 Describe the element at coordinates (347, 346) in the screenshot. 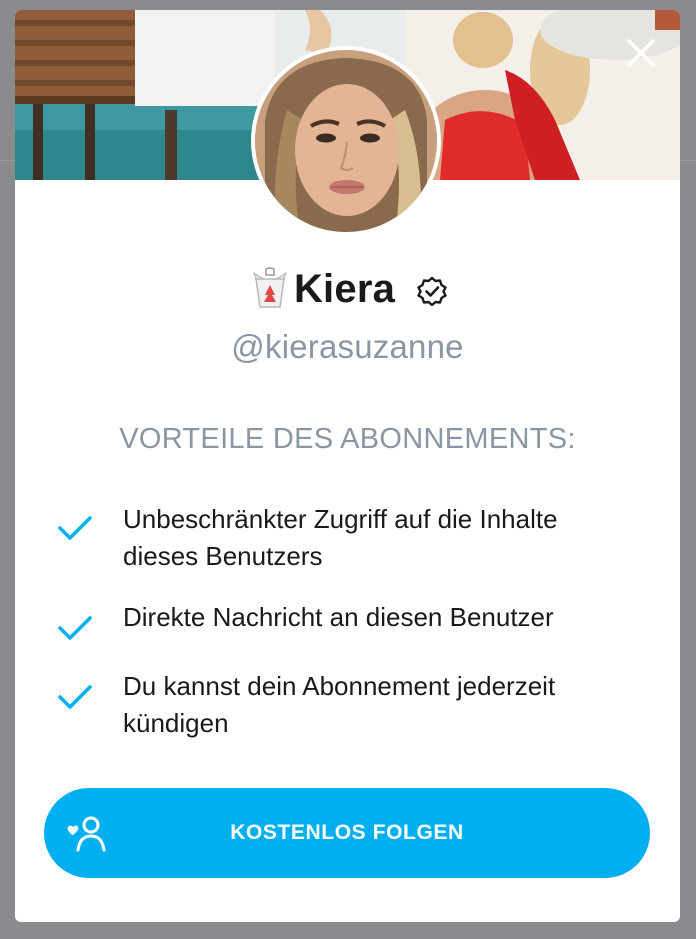

I see `username: @kierasuzanne` at that location.